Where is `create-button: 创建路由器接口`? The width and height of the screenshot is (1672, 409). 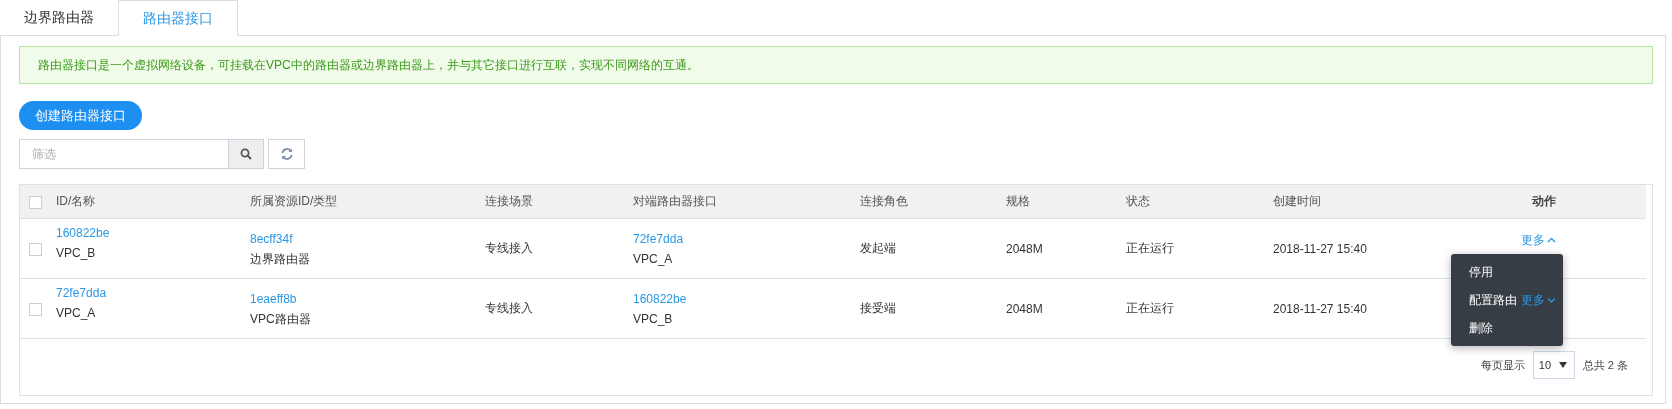 create-button: 创建路由器接口 is located at coordinates (80, 115).